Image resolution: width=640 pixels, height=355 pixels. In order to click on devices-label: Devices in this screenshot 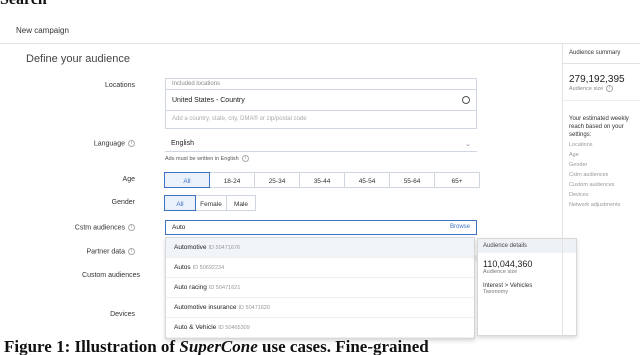, I will do `click(122, 314)`.